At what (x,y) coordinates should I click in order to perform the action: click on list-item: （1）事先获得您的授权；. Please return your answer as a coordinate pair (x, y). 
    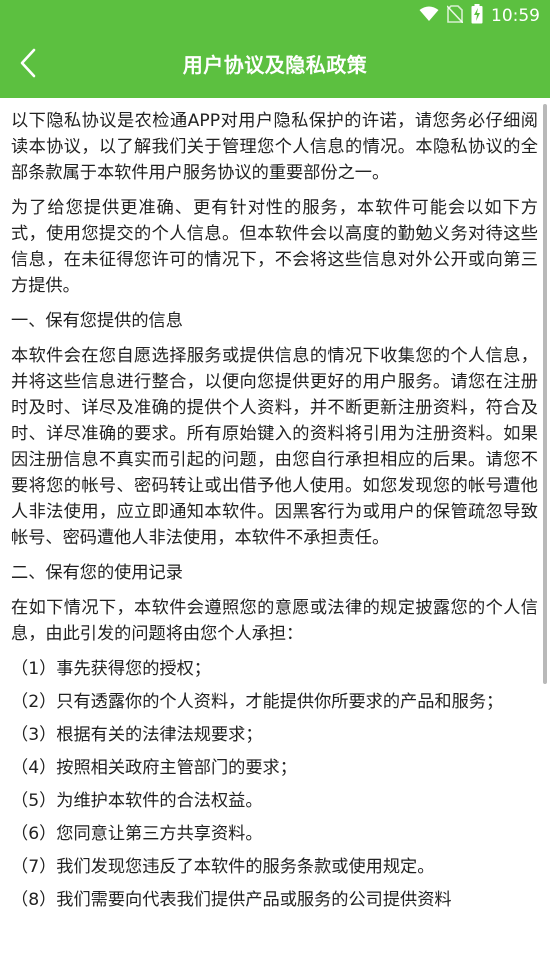
    Looking at the image, I should click on (111, 669).